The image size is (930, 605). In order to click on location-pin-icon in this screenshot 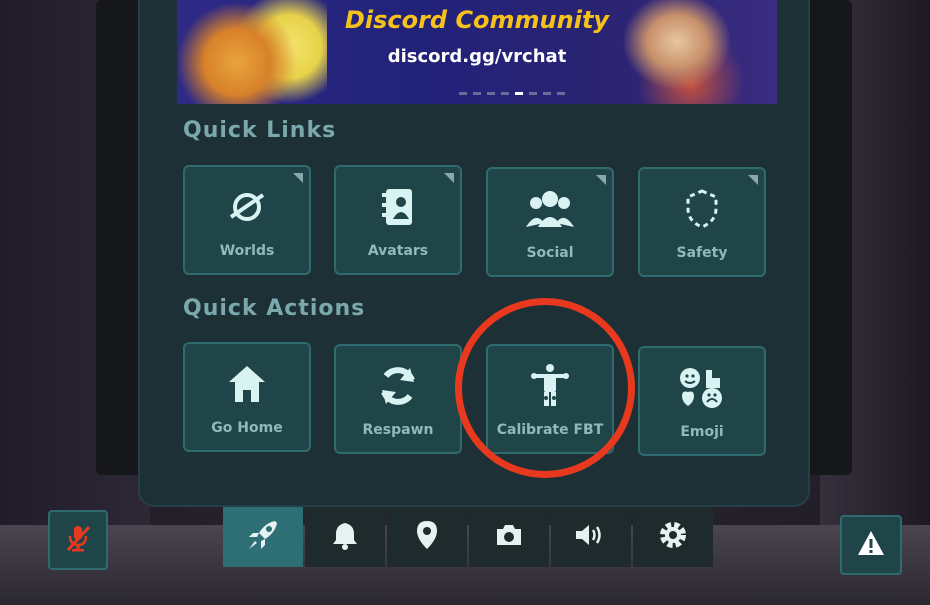, I will do `click(427, 537)`.